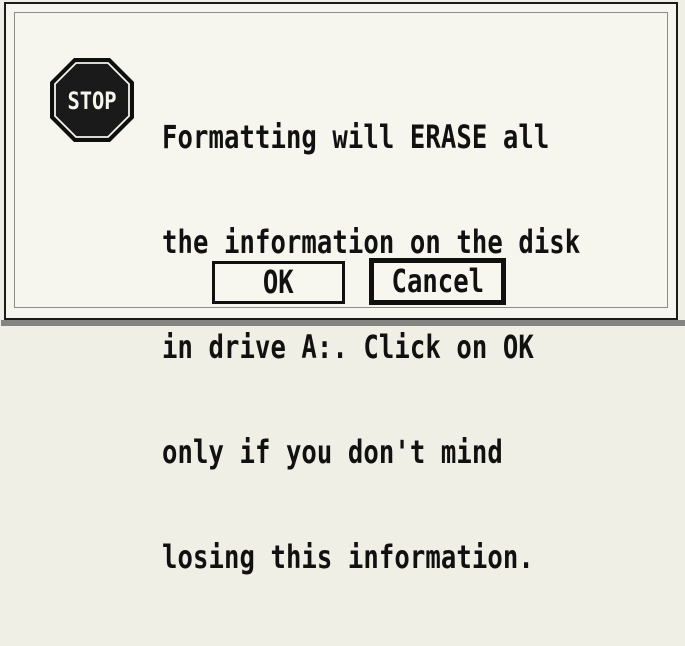  What do you see at coordinates (356, 137) in the screenshot?
I see `message-line-1: Formatting will ERASE all` at bounding box center [356, 137].